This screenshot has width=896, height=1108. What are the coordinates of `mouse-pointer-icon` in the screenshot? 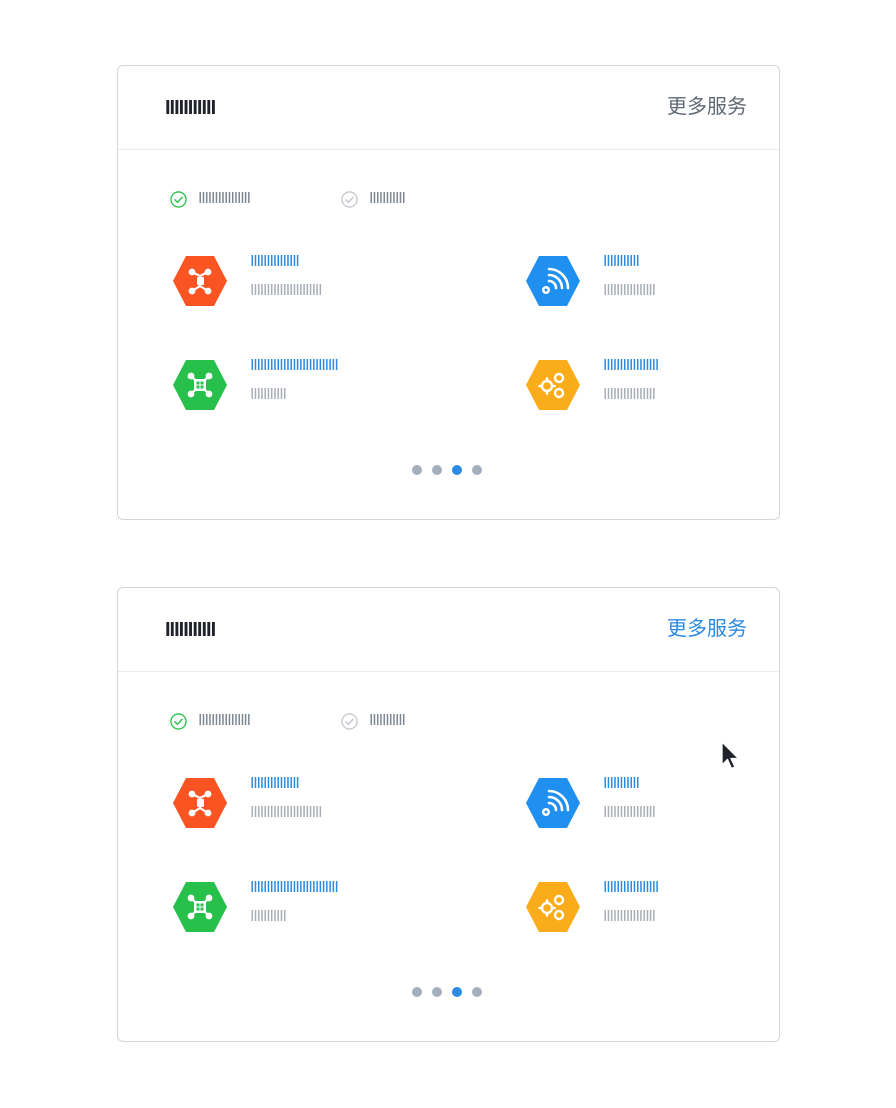 It's located at (730, 755).